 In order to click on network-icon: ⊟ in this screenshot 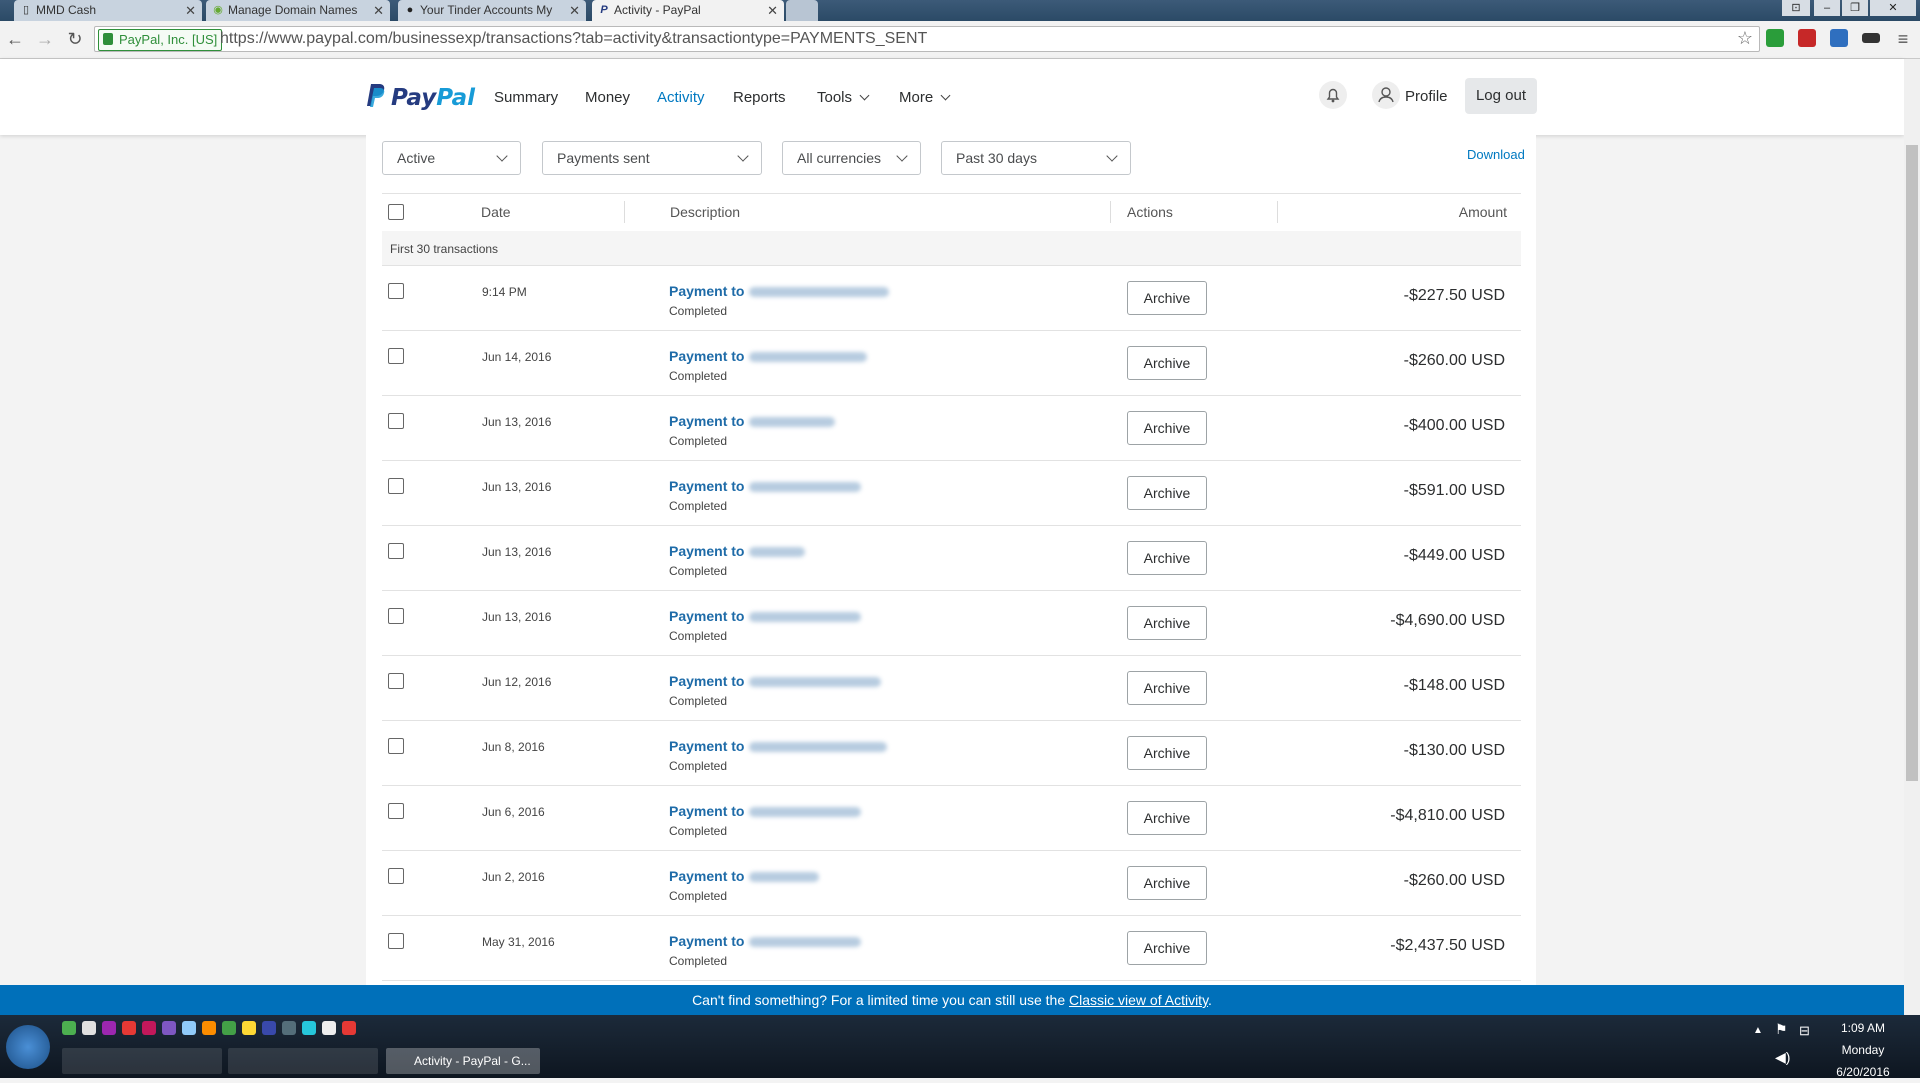, I will do `click(1804, 1031)`.